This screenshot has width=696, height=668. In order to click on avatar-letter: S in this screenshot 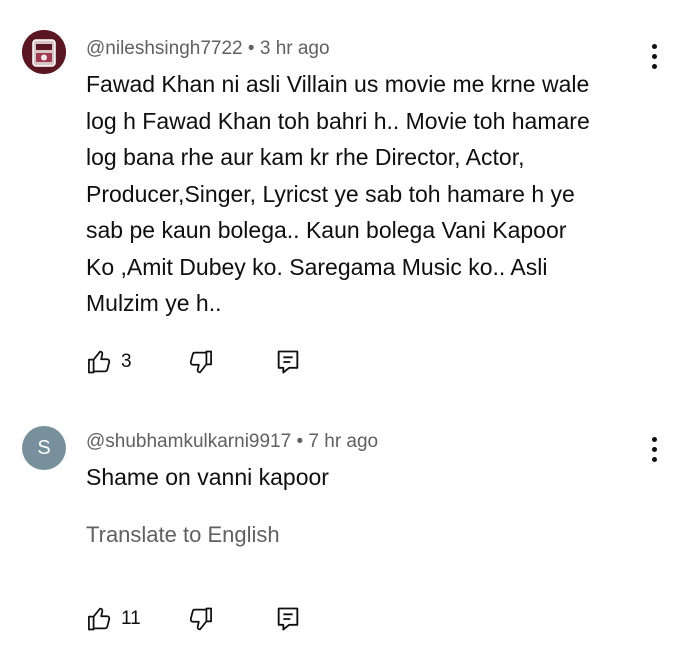, I will do `click(44, 448)`.